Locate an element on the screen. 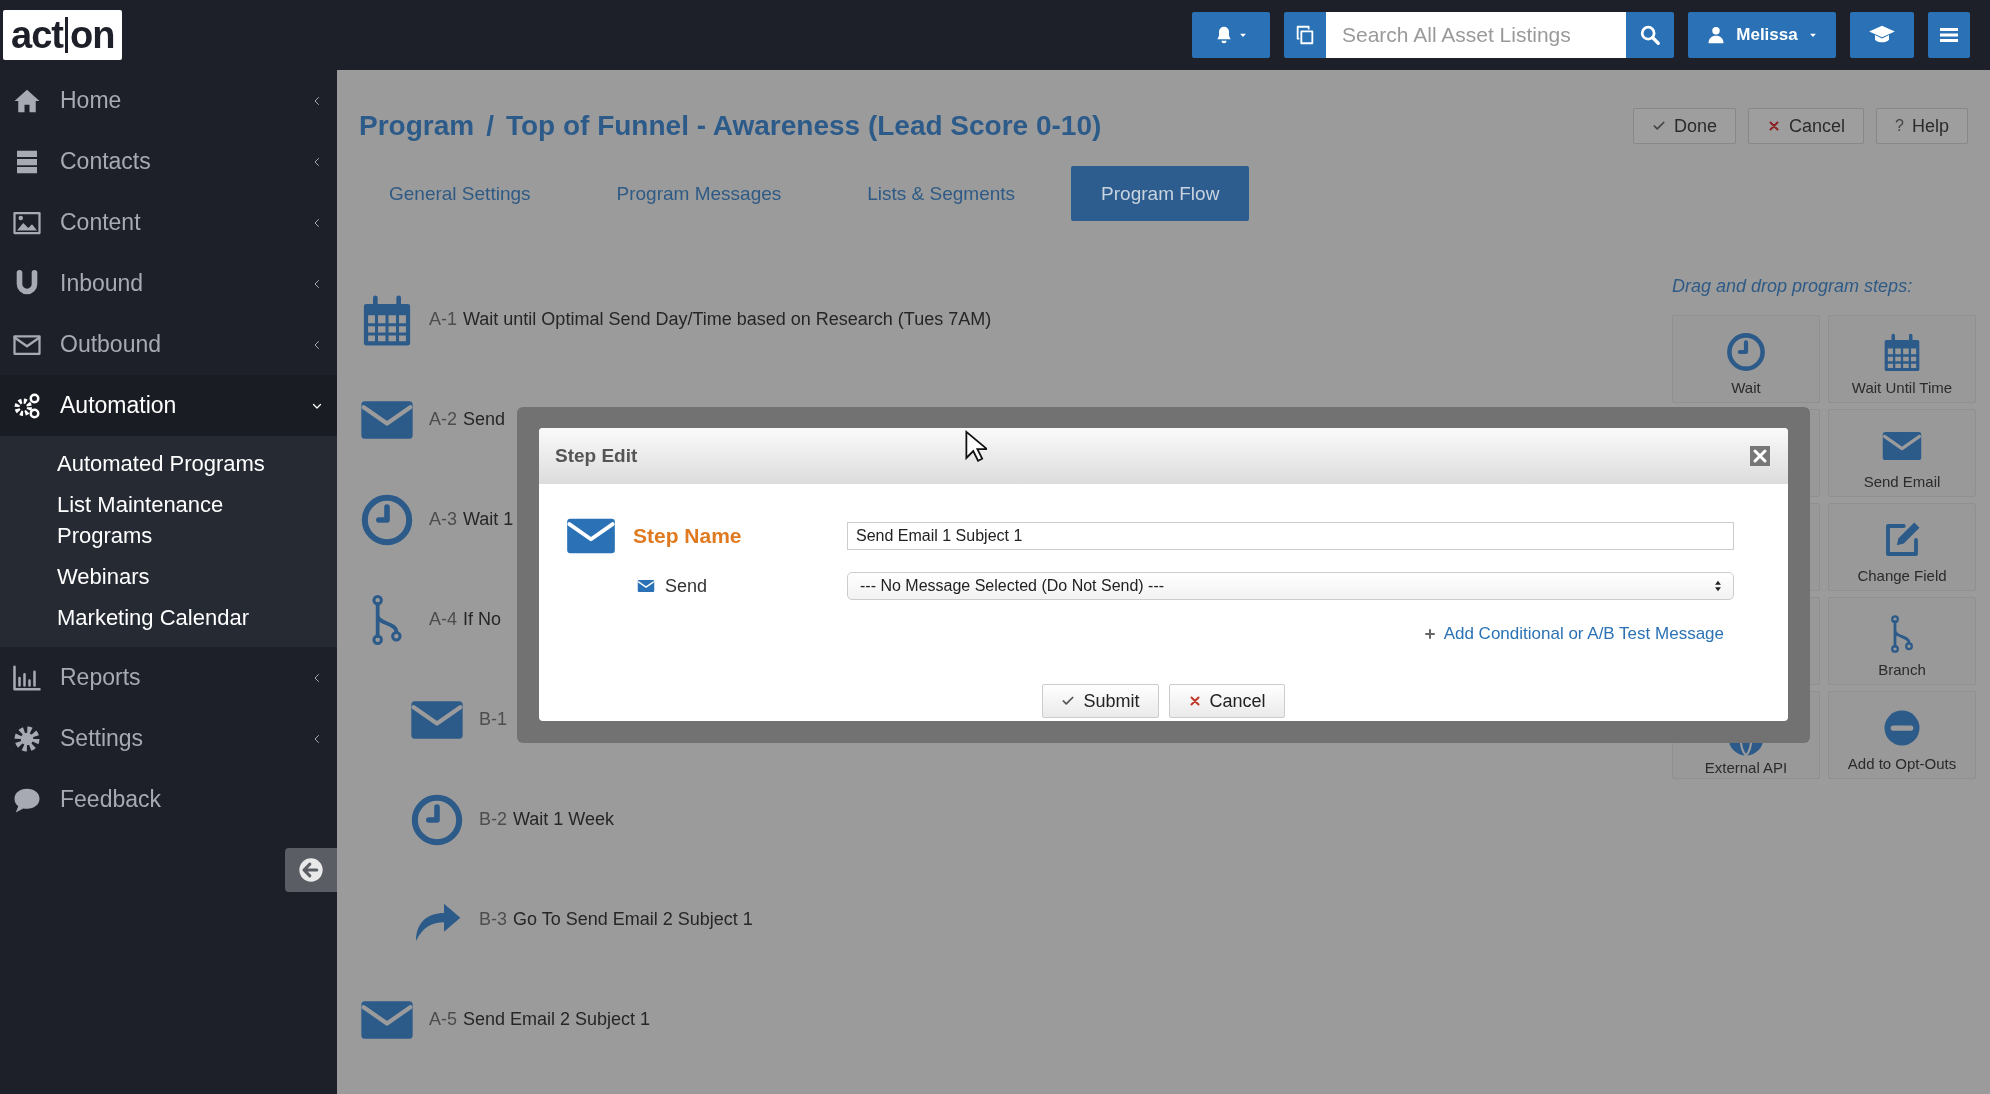 The width and height of the screenshot is (1990, 1094). step-tile: Add to Opt-Outs is located at coordinates (1902, 735).